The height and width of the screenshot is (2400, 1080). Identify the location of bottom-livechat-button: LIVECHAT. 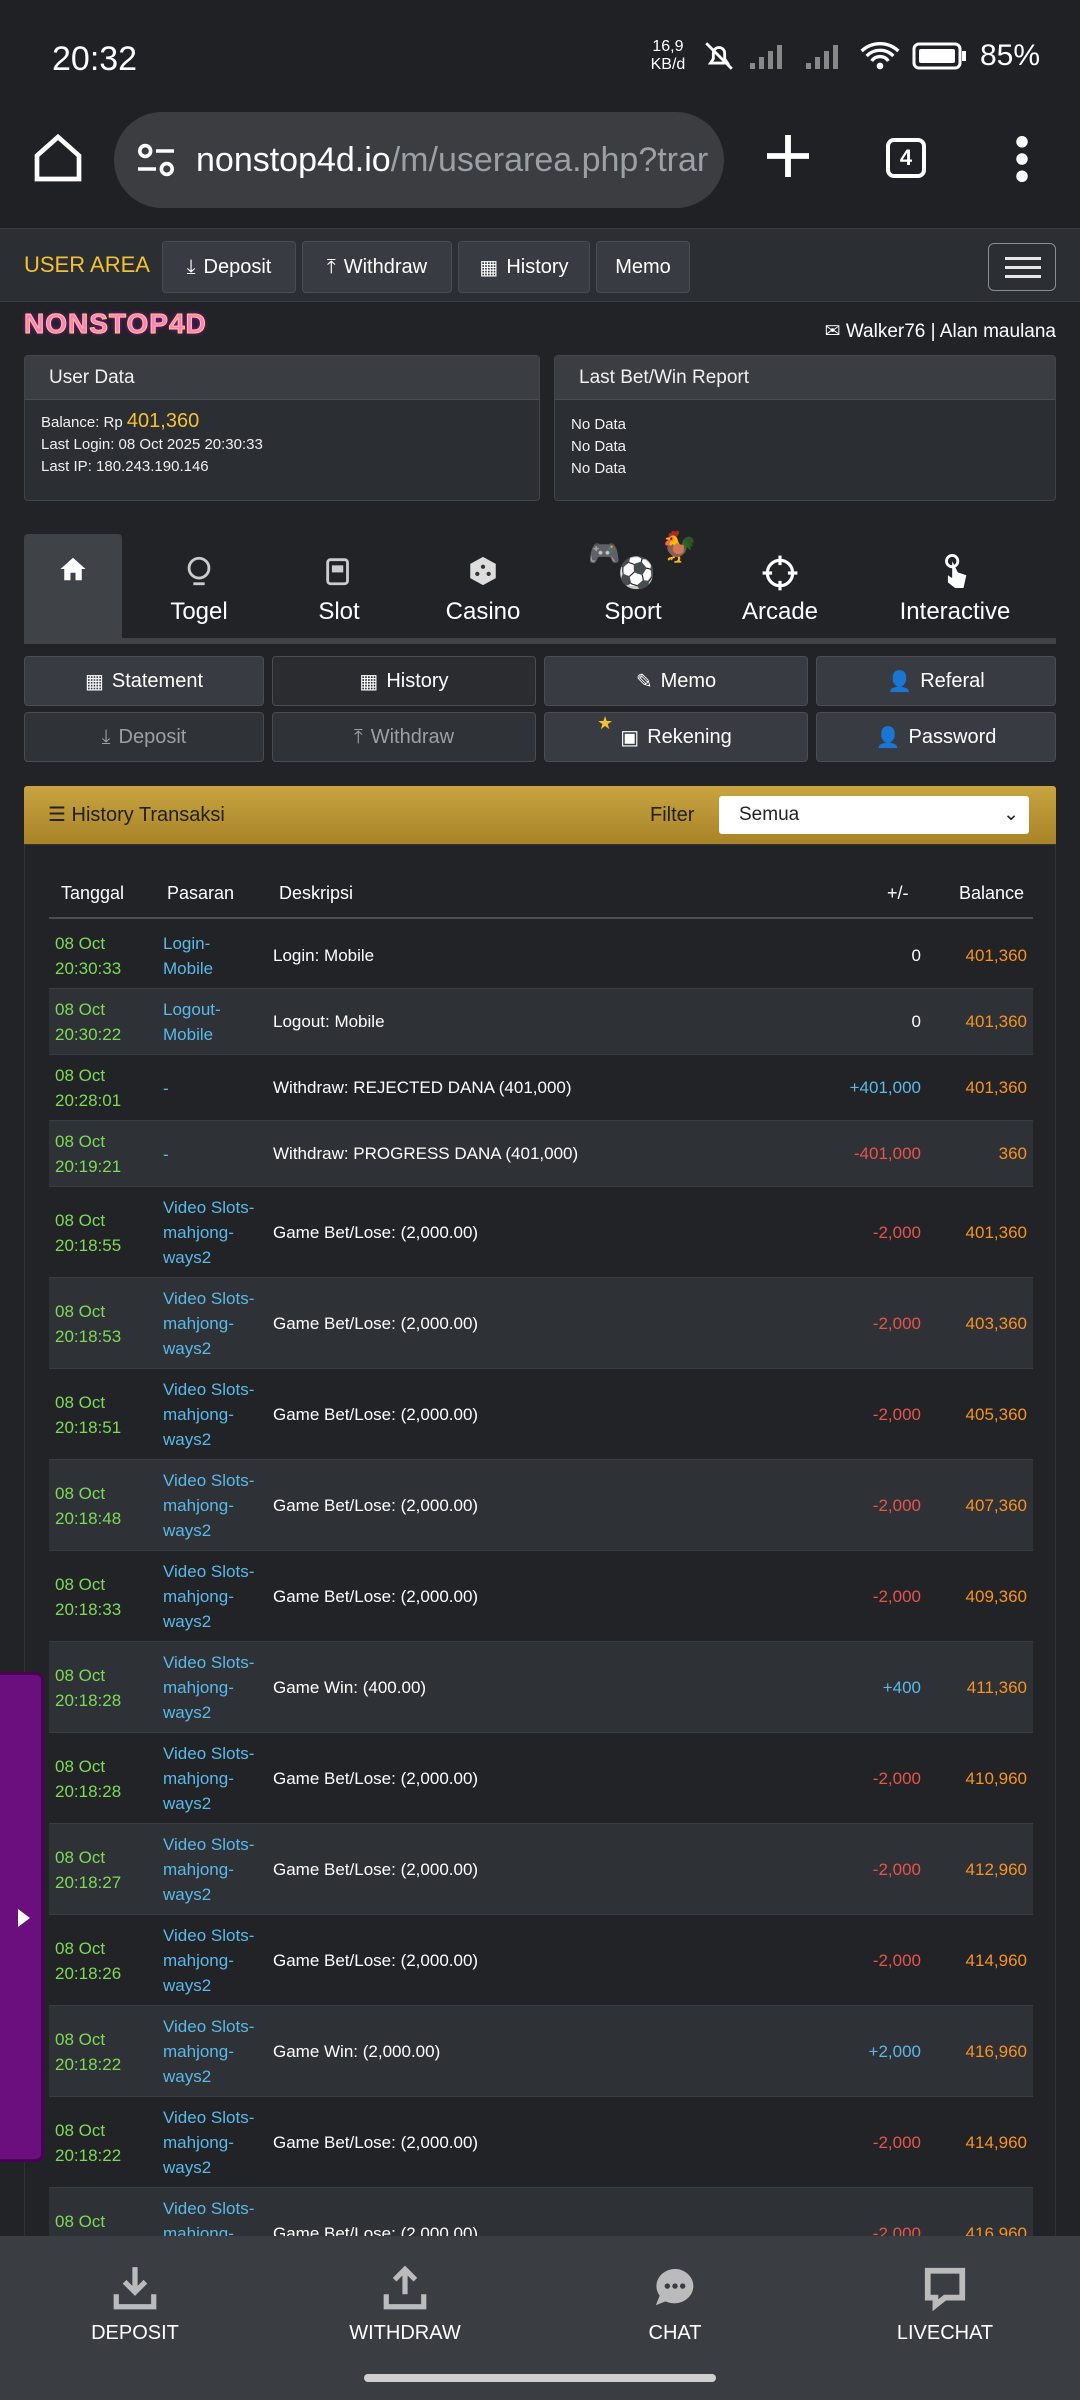
(945, 2299).